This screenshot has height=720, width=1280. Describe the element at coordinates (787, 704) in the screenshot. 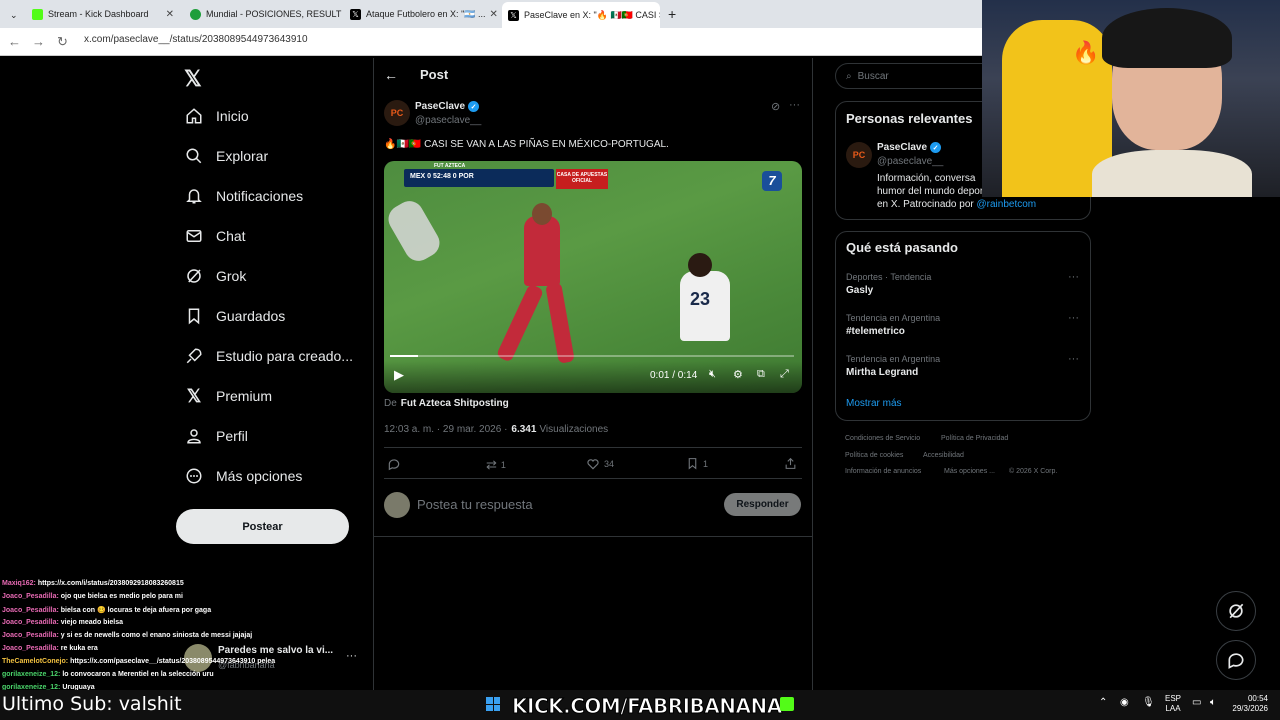

I see `kick-icon` at that location.